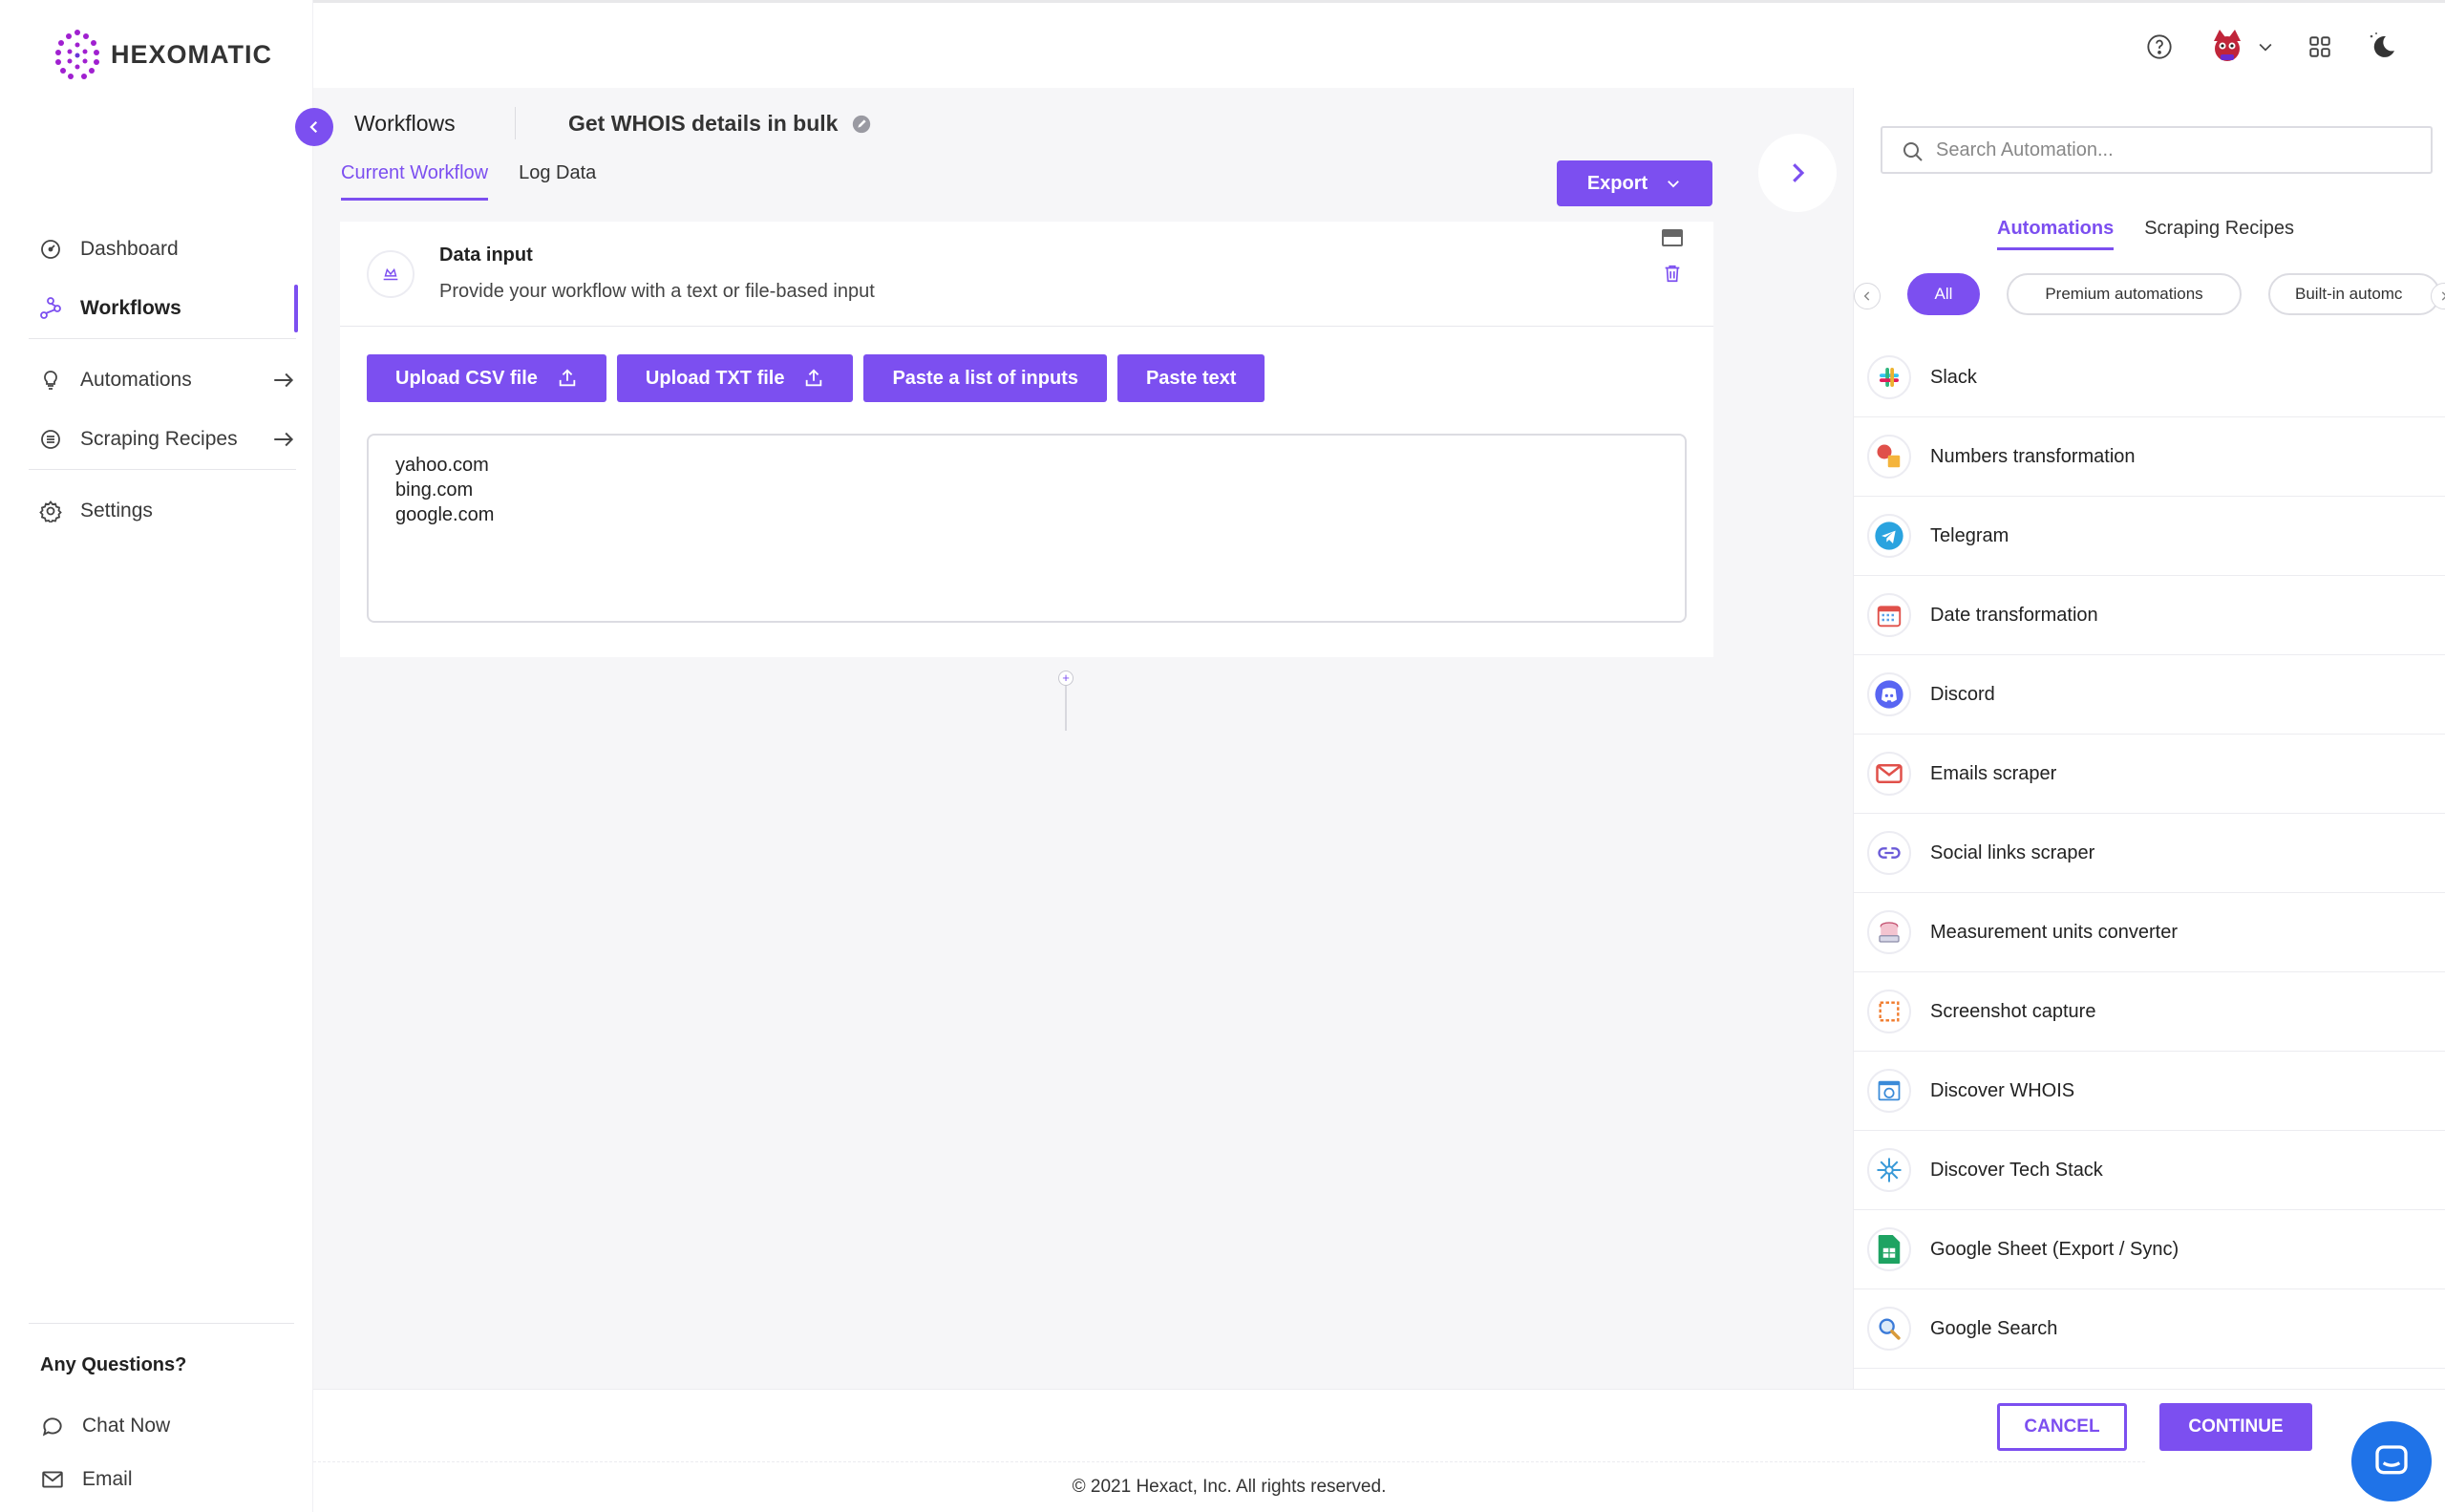 The width and height of the screenshot is (2445, 1512). Describe the element at coordinates (2443, 296) in the screenshot. I see `chevron-right-icon` at that location.